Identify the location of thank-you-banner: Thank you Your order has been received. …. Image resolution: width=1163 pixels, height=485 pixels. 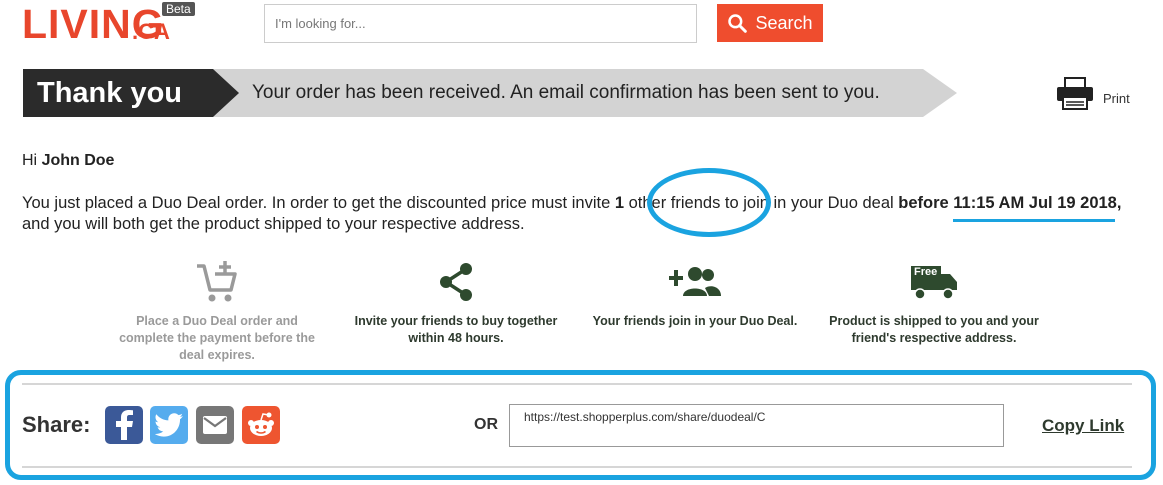
(490, 93).